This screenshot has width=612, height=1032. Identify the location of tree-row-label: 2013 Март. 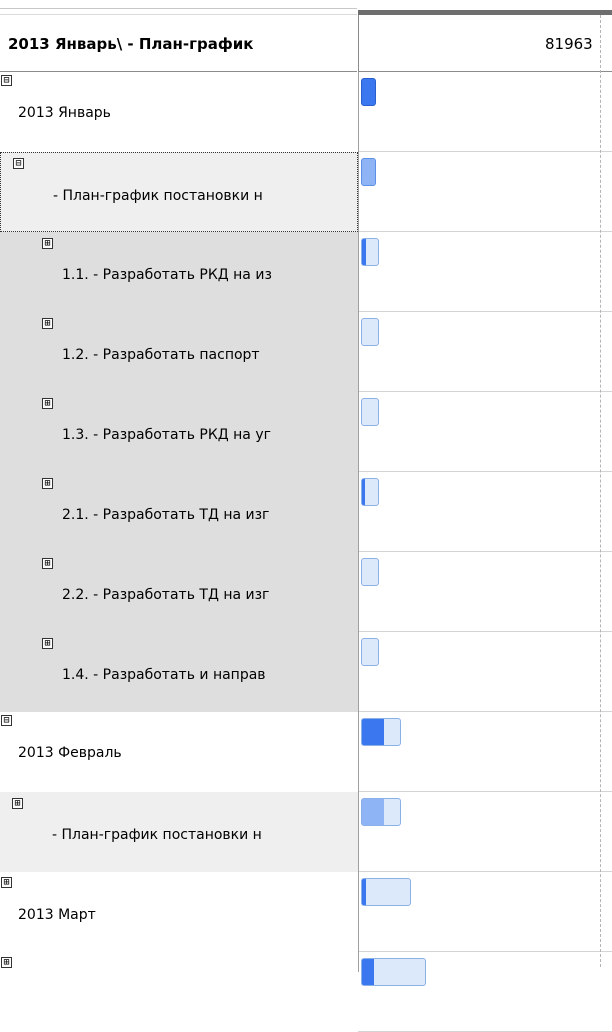
(57, 915).